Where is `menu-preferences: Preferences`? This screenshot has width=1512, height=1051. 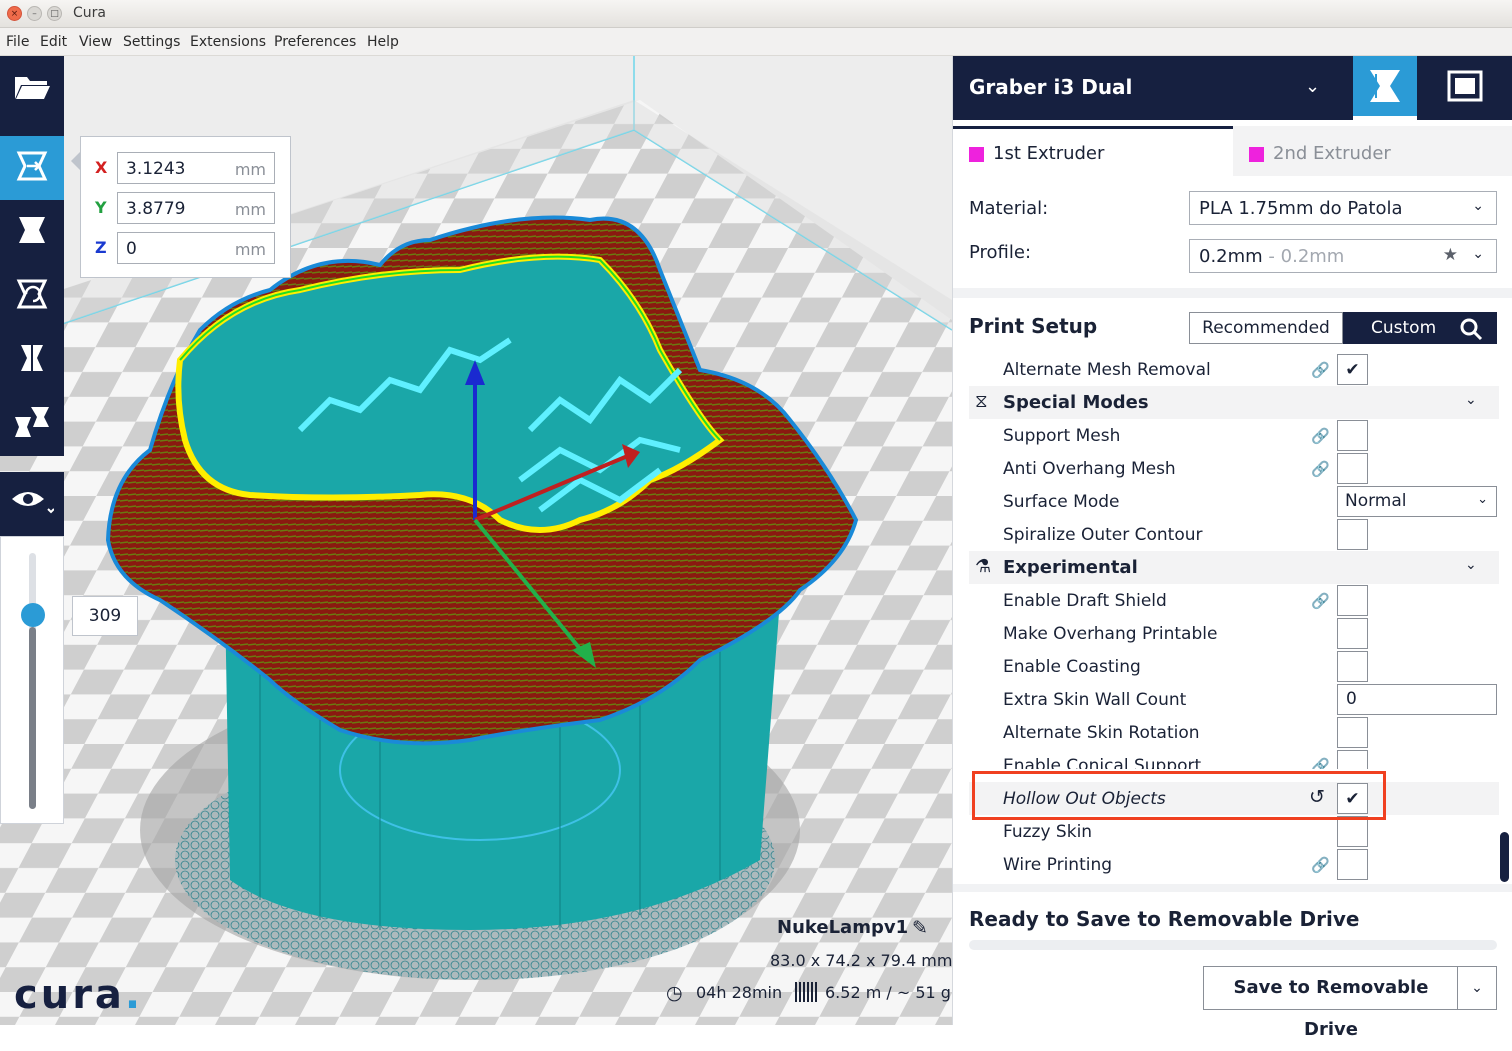
menu-preferences: Preferences is located at coordinates (315, 42).